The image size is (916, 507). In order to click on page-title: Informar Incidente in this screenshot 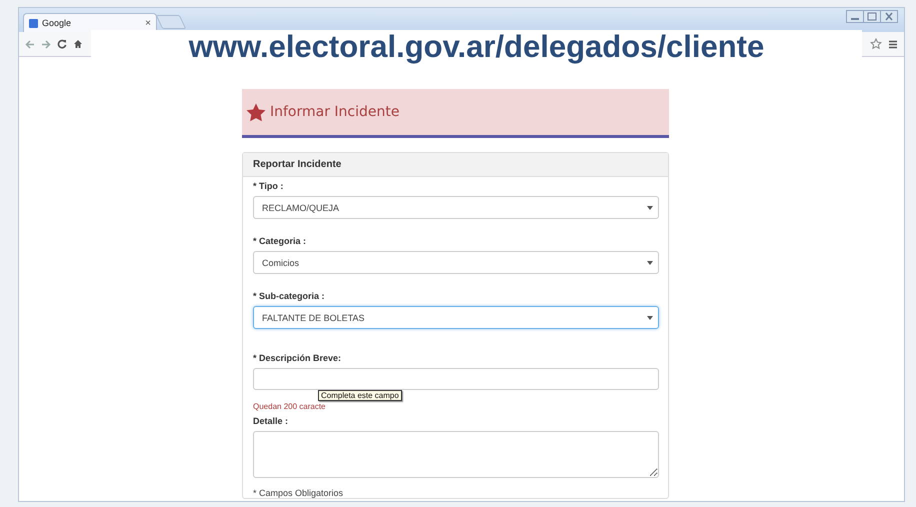, I will do `click(335, 112)`.